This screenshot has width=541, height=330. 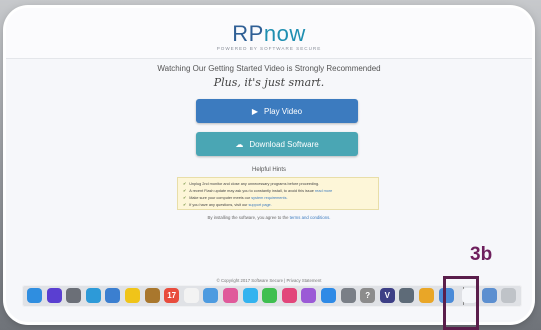 What do you see at coordinates (269, 198) in the screenshot?
I see `system-requirements-link: system requirements.` at bounding box center [269, 198].